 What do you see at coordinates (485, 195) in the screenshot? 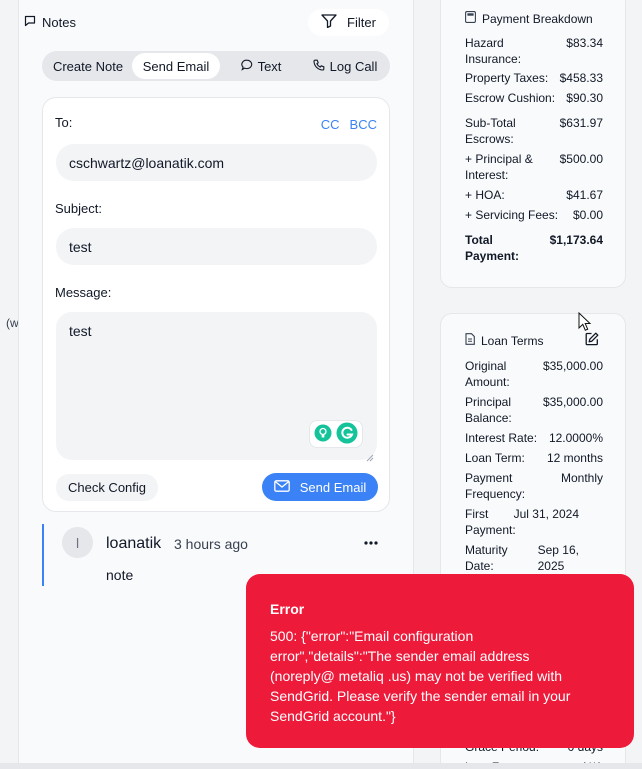
I see `breakdown-label: + HOA:` at bounding box center [485, 195].